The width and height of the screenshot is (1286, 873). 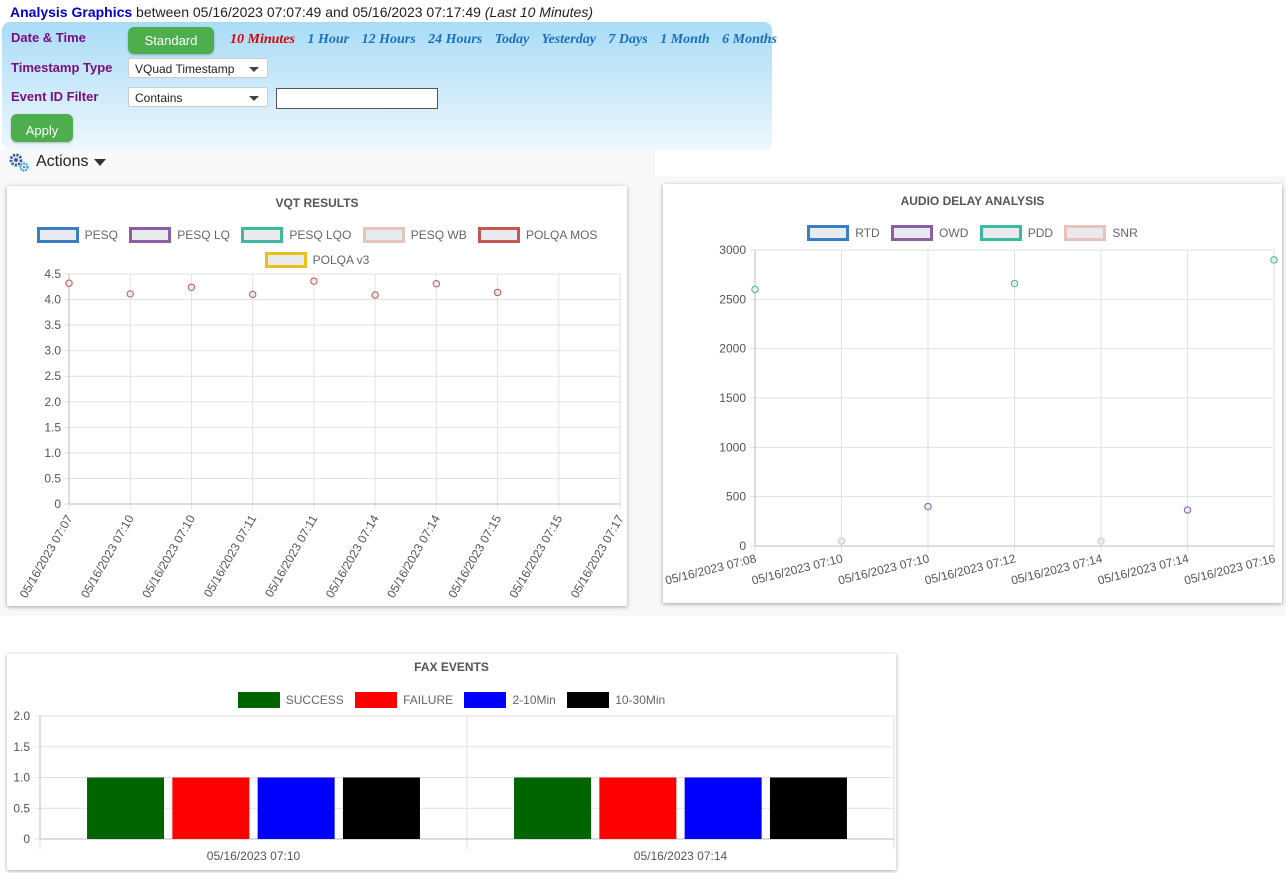 What do you see at coordinates (52, 376) in the screenshot?
I see `y-tick-label: 2.5` at bounding box center [52, 376].